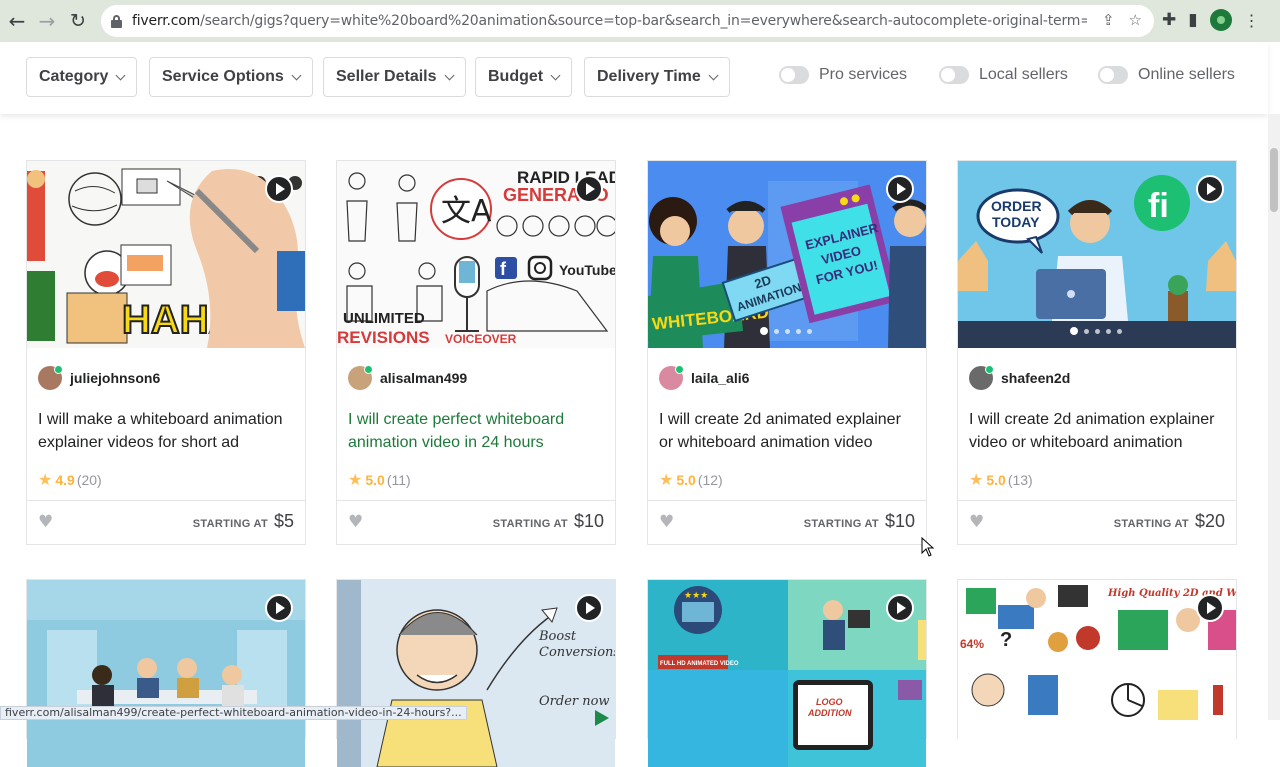 This screenshot has width=1280, height=767. Describe the element at coordinates (383, 337) in the screenshot. I see `revisions-text: REVISIONS` at that location.